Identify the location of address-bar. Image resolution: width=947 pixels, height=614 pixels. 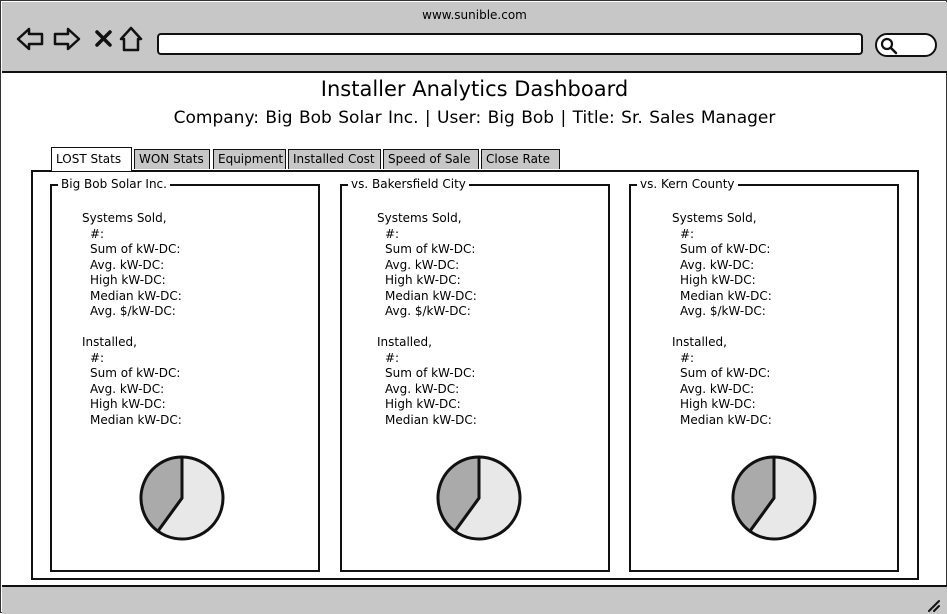
(510, 44).